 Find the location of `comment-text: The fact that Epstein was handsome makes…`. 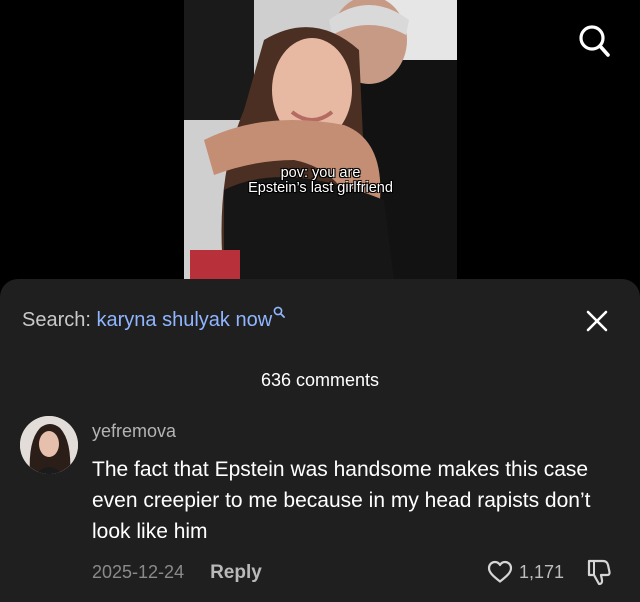

comment-text: The fact that Epstein was handsome makes… is located at coordinates (341, 500).